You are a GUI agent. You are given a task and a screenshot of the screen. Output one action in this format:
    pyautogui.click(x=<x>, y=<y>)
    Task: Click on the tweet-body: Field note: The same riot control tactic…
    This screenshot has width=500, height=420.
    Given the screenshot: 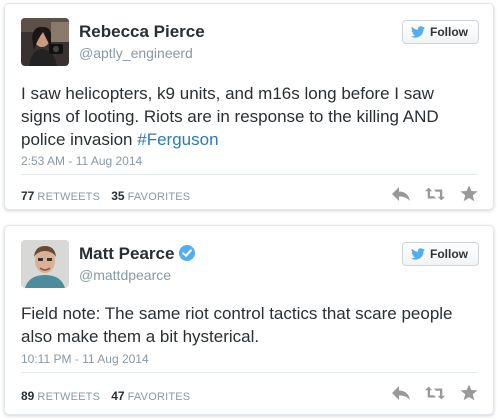 What is the action you would take?
    pyautogui.click(x=237, y=325)
    